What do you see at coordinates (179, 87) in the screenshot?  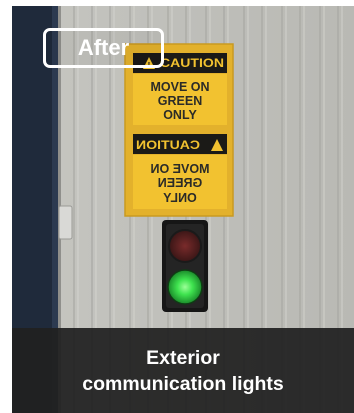 I see `top-sign-line-1: MOVE ON` at bounding box center [179, 87].